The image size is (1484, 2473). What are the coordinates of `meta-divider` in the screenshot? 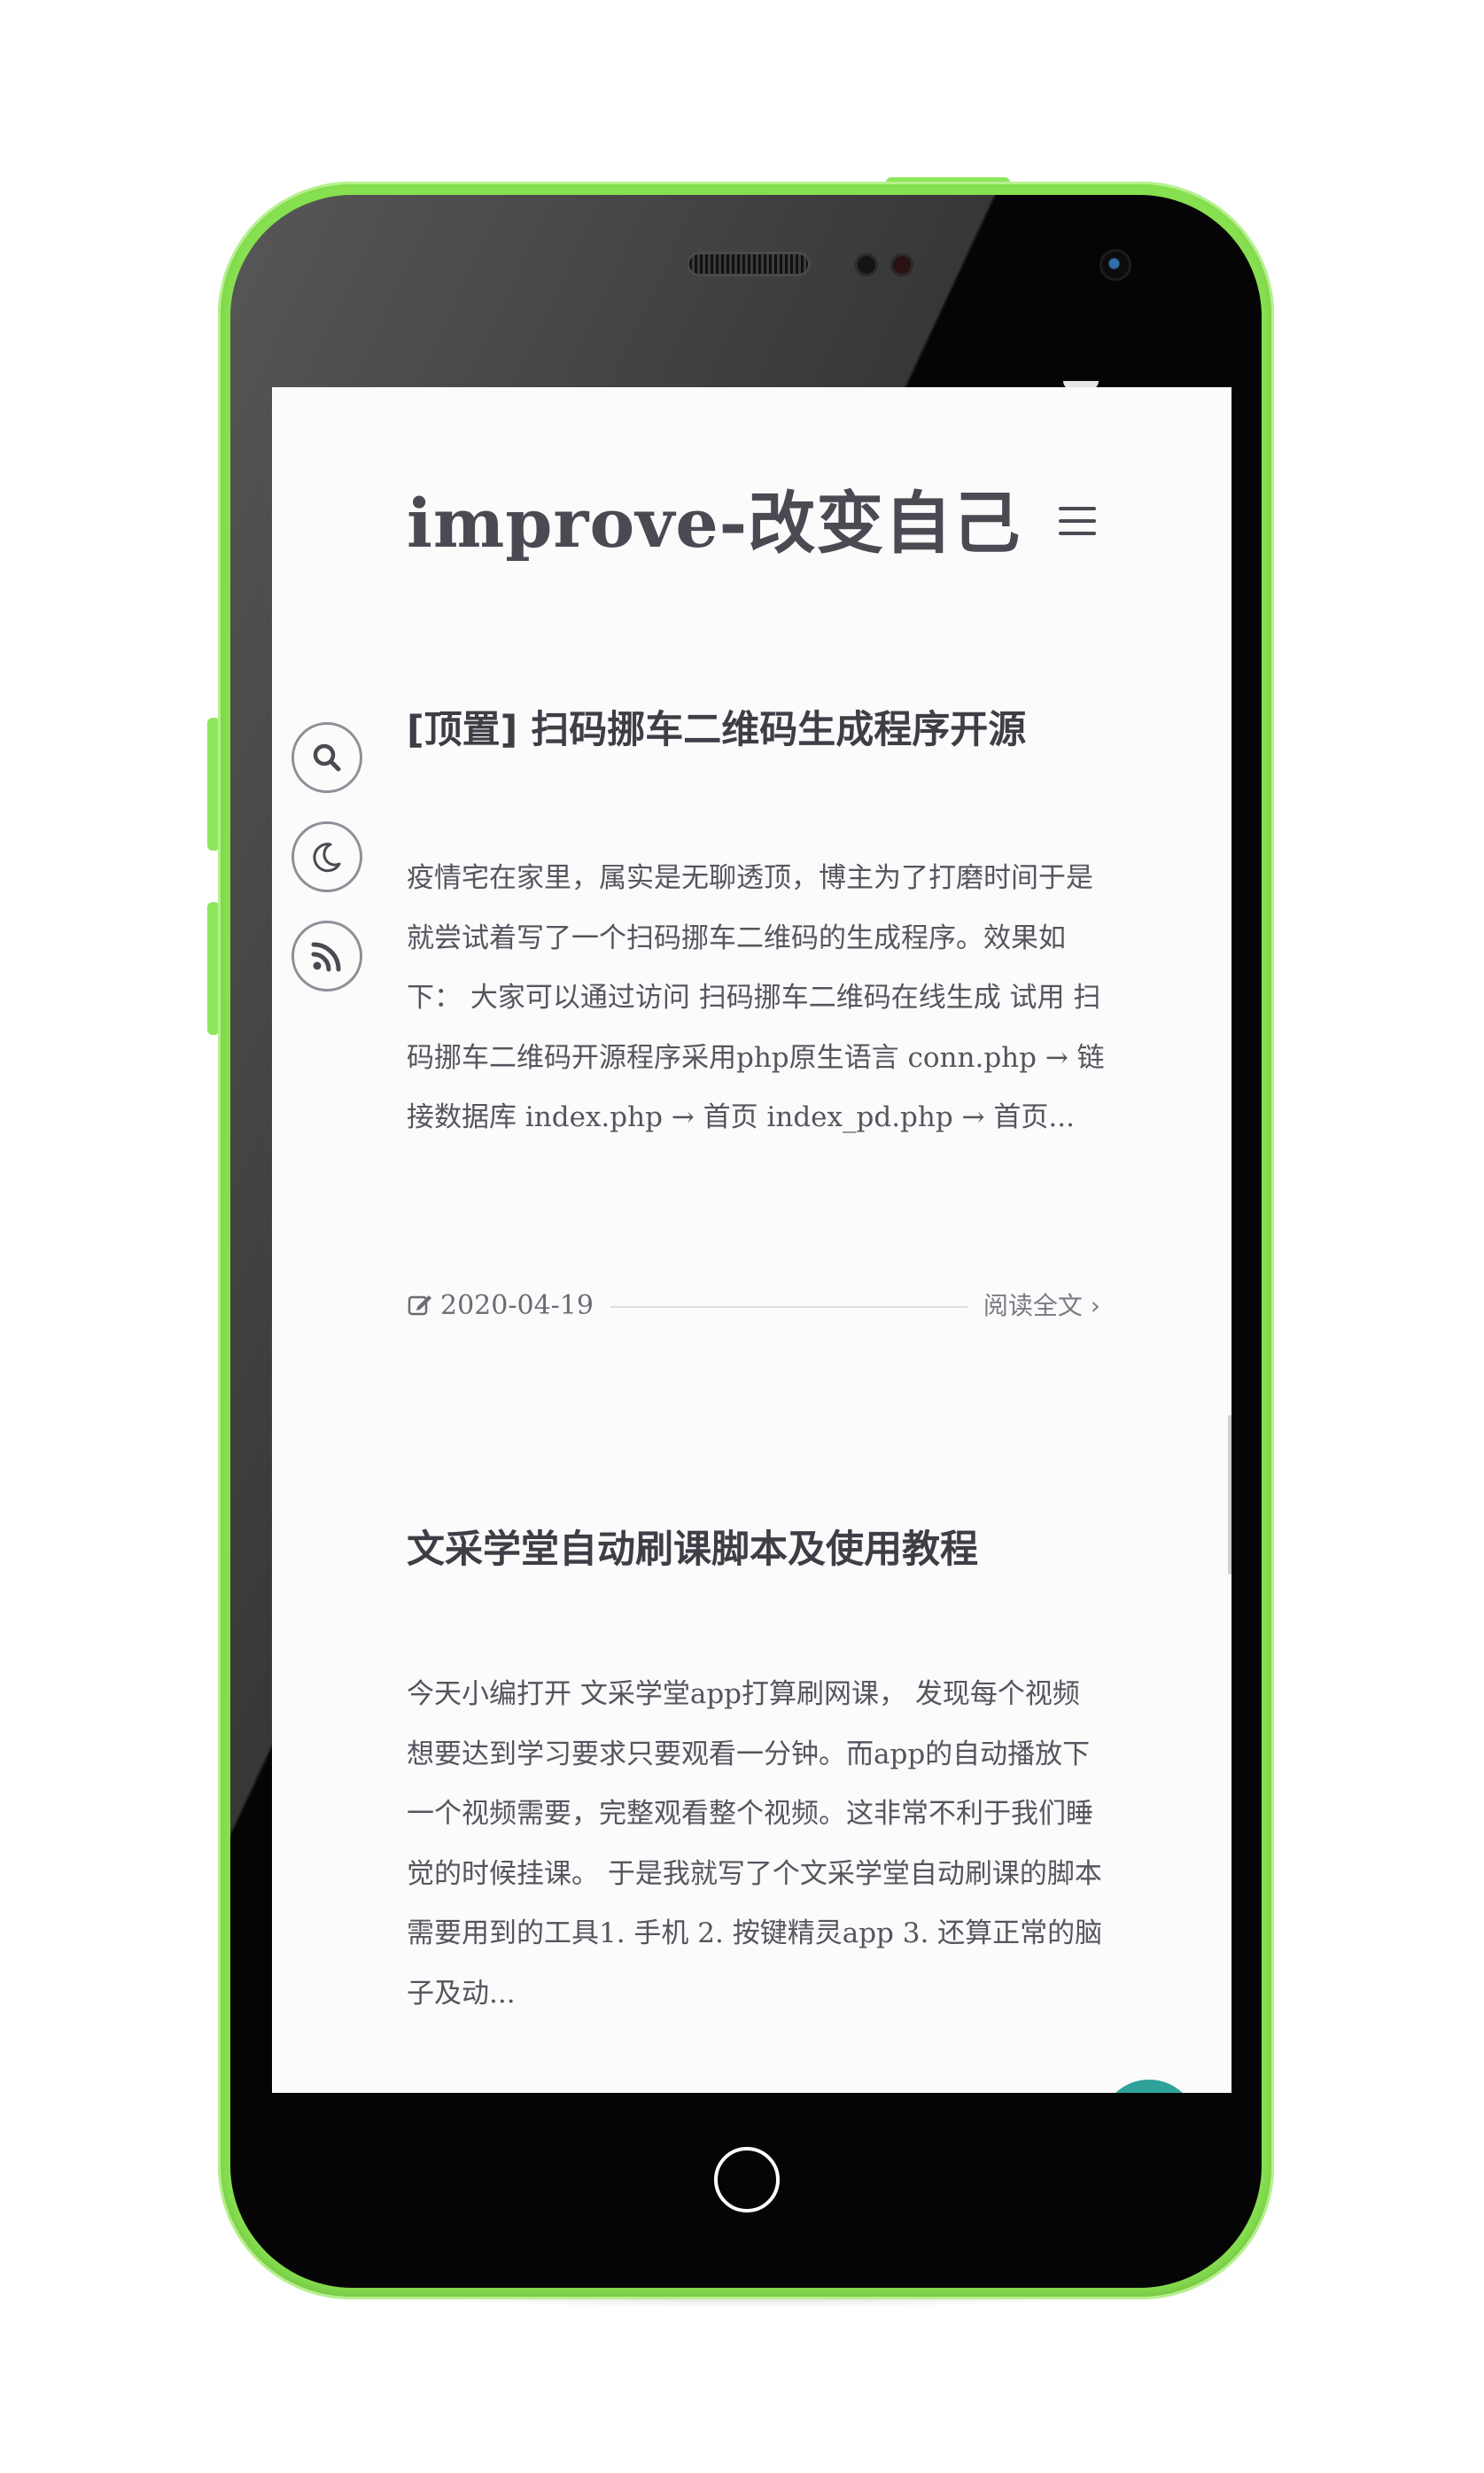 It's located at (788, 1307).